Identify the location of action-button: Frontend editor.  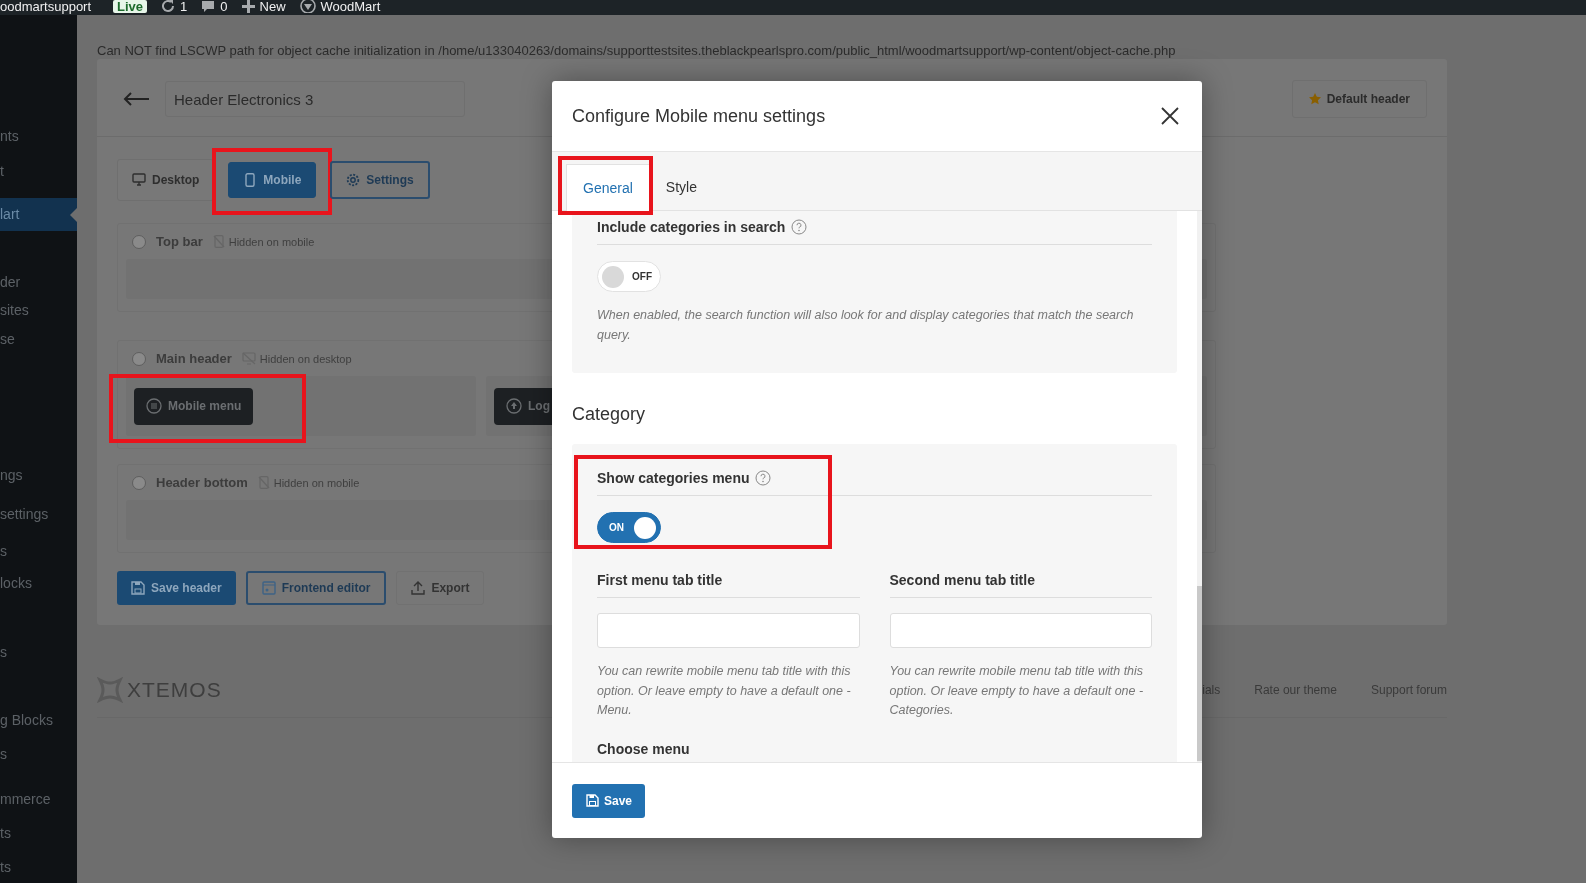
(316, 588).